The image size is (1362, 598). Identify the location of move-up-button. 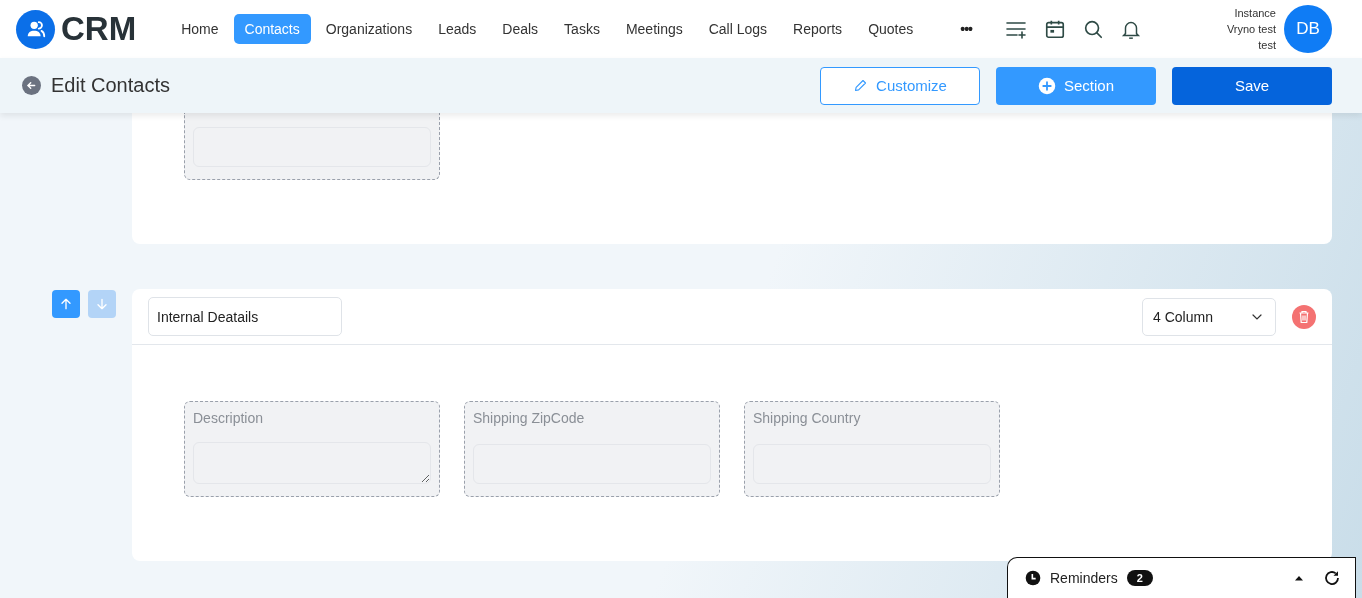
(66, 304).